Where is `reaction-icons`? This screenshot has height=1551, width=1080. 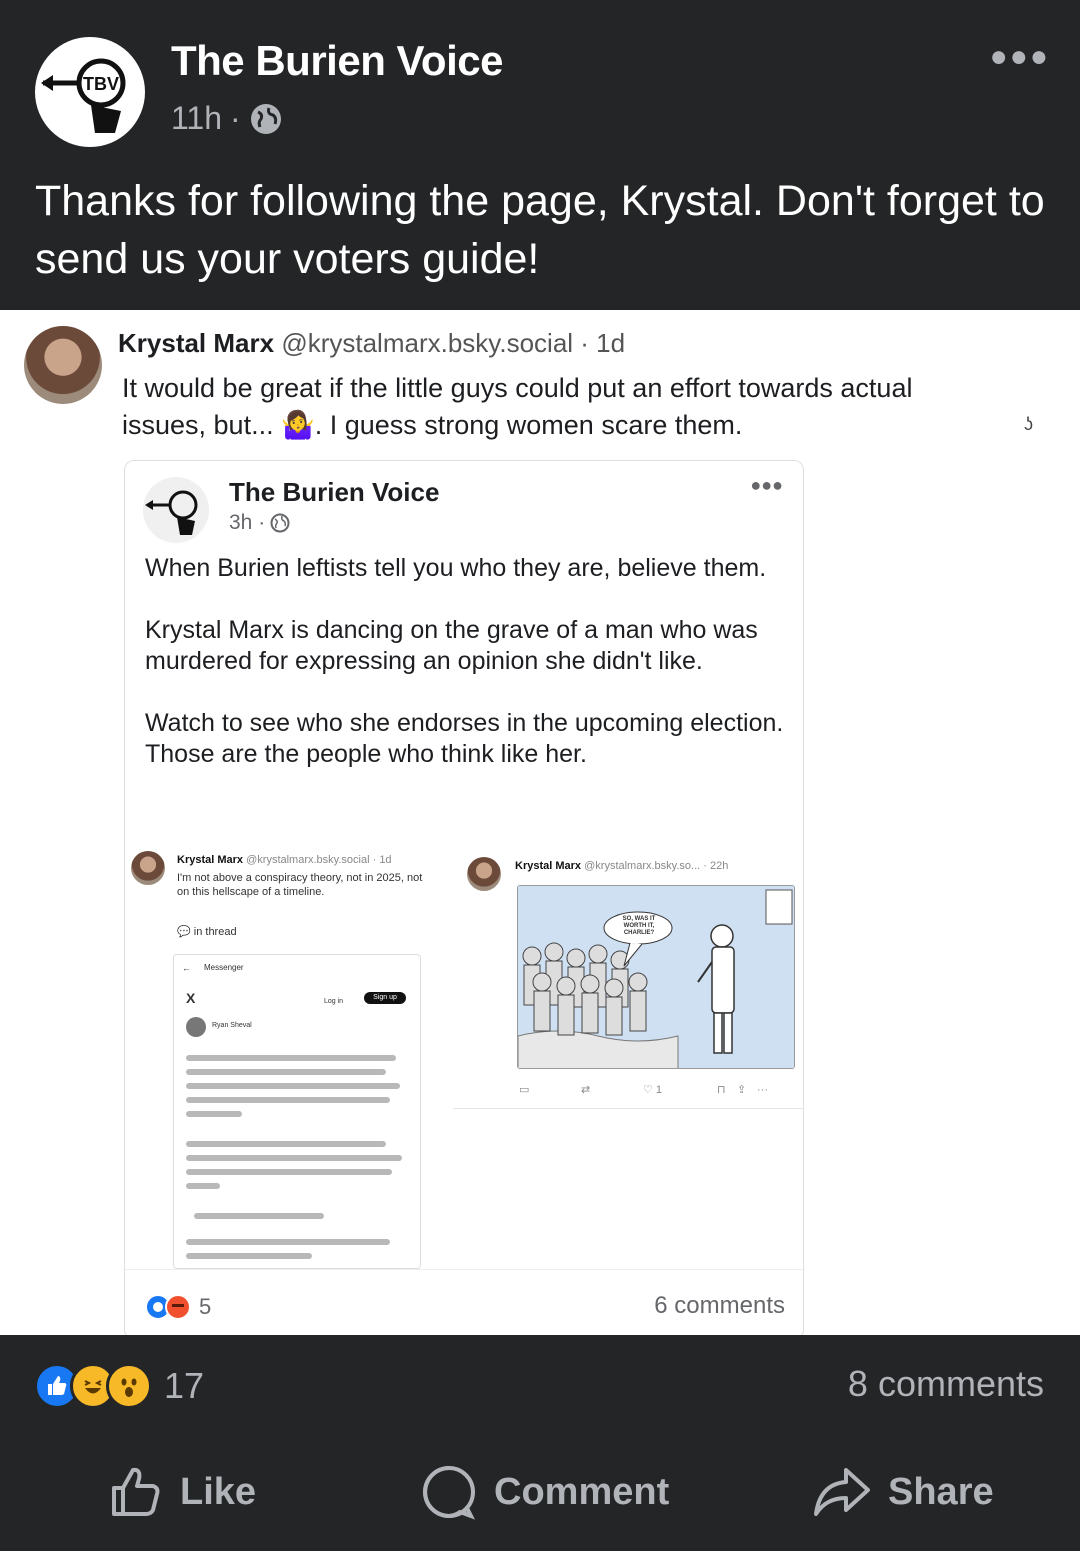 reaction-icons is located at coordinates (168, 1307).